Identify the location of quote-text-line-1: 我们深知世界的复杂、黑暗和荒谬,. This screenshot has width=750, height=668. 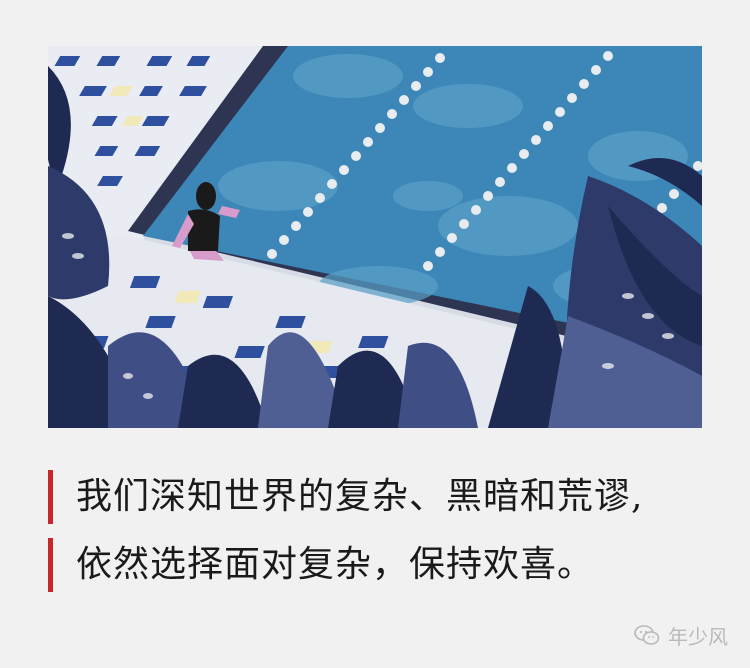
(360, 496).